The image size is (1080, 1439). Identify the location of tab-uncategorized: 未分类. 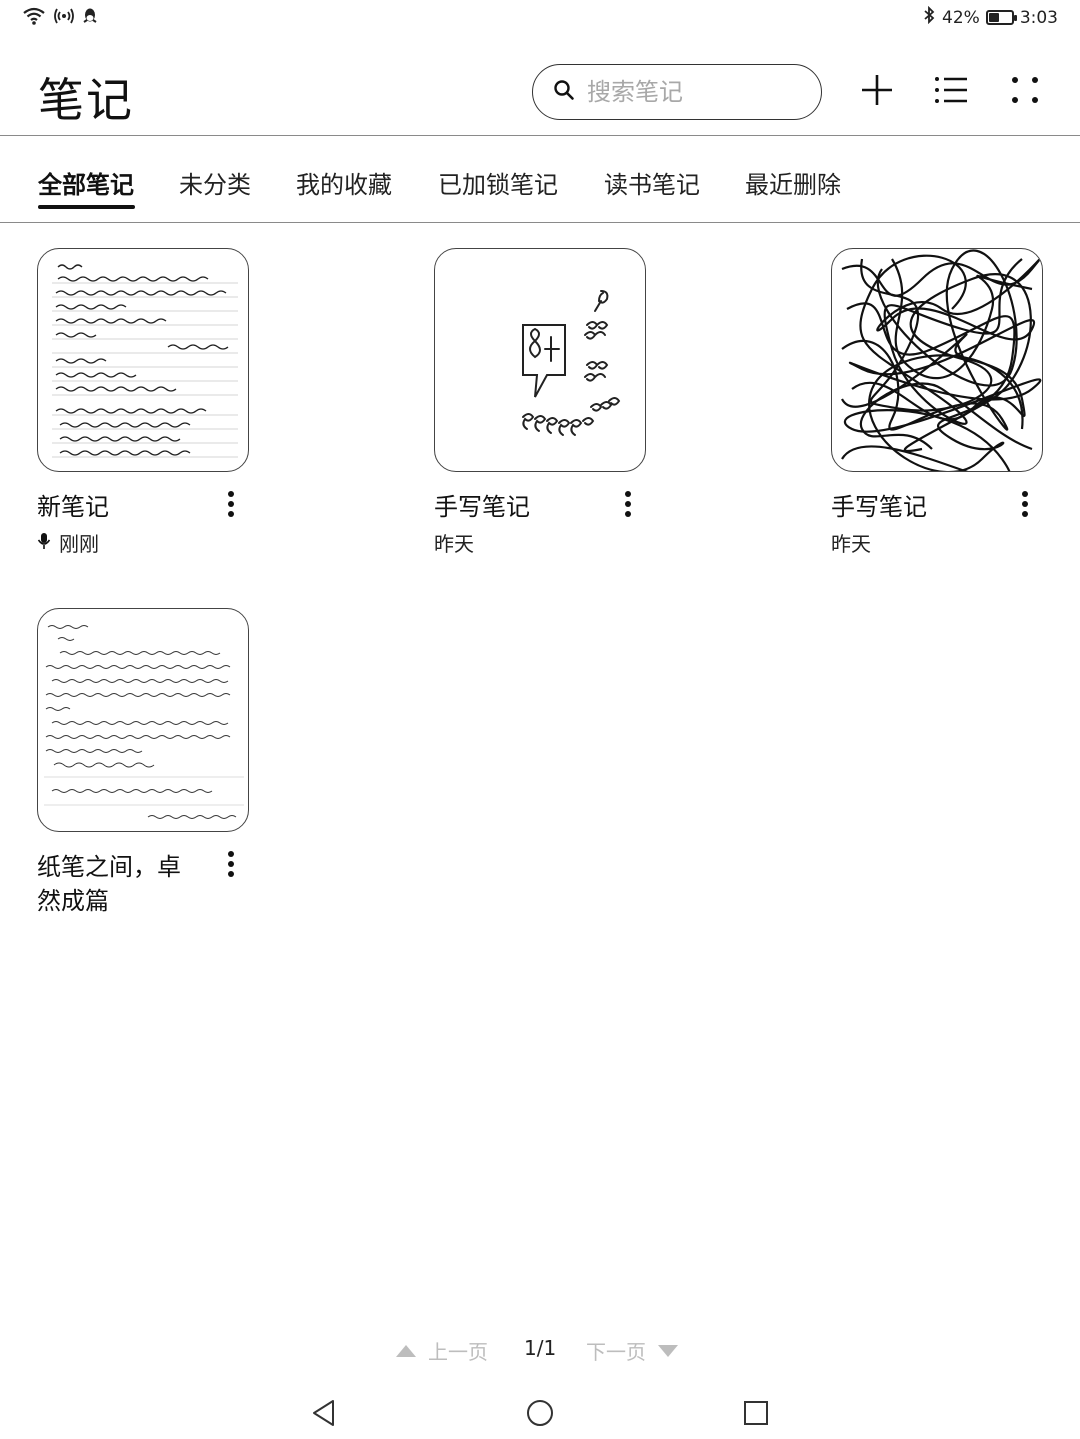
(215, 182).